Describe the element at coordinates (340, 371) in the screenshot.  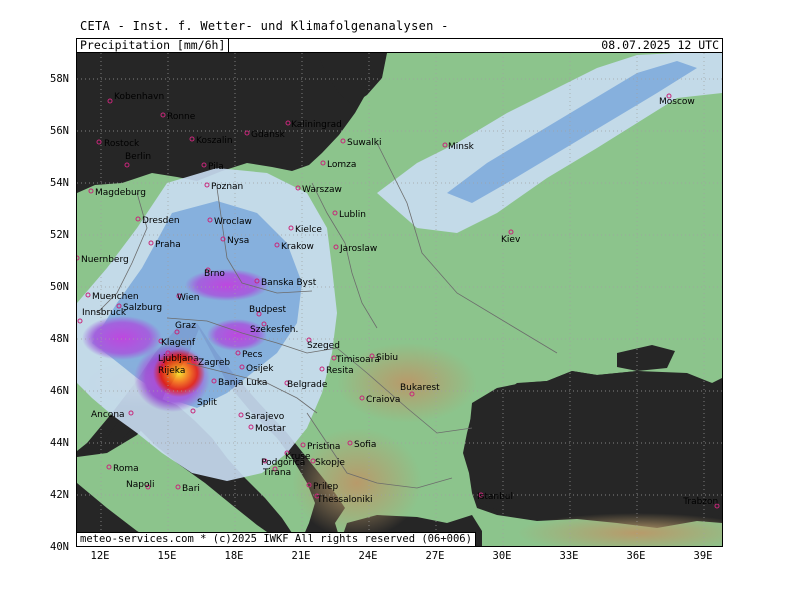
I see `city-label: Resita` at that location.